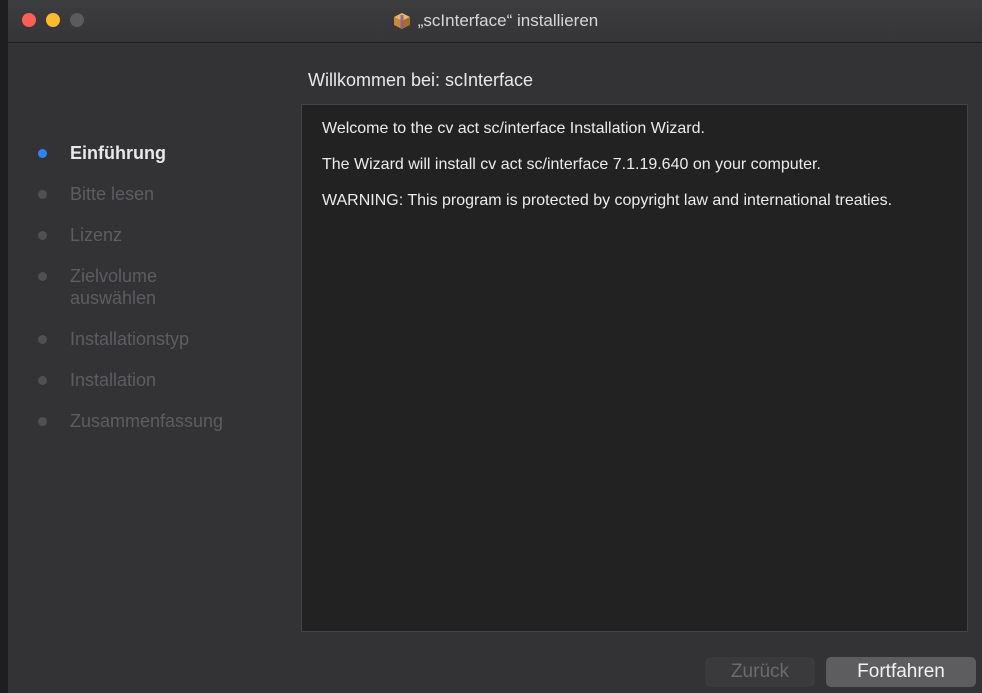 The image size is (982, 693). I want to click on step-lizenz: Lizenz, so click(163, 235).